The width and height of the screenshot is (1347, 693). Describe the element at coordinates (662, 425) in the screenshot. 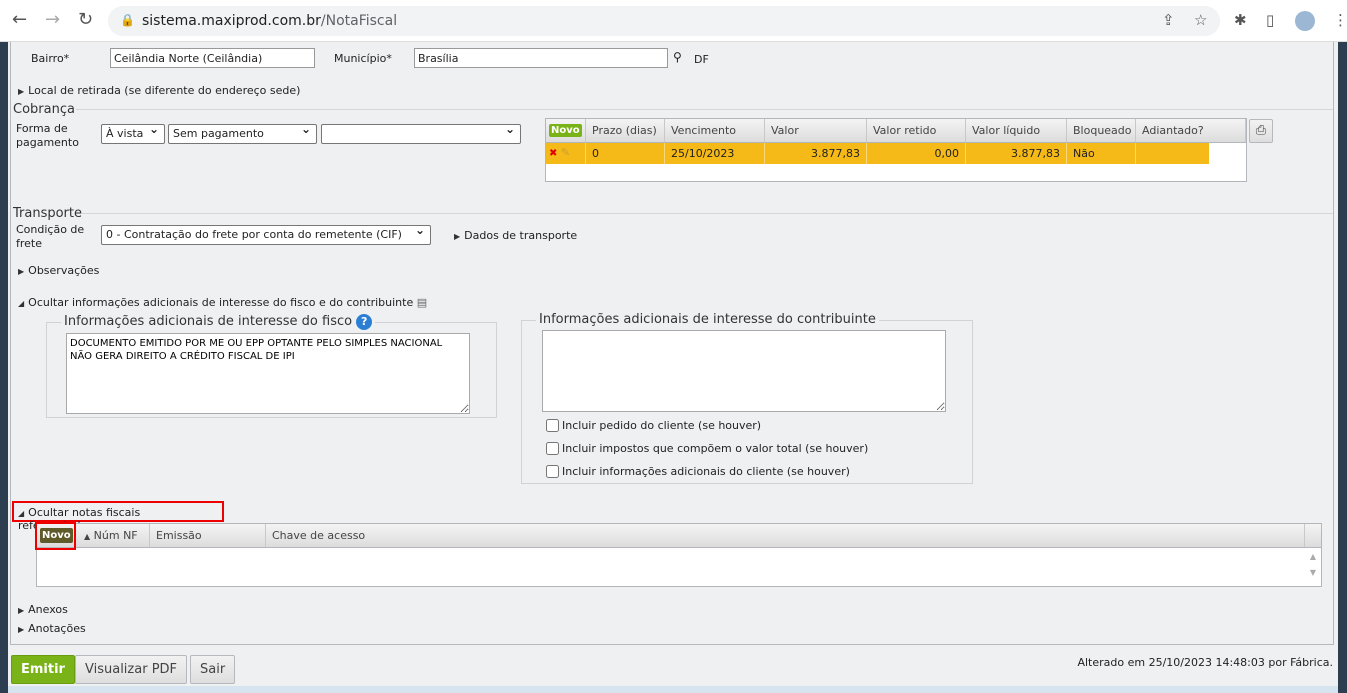

I see `checkbox-label: Incluir pedido do cliente (se houver)` at that location.